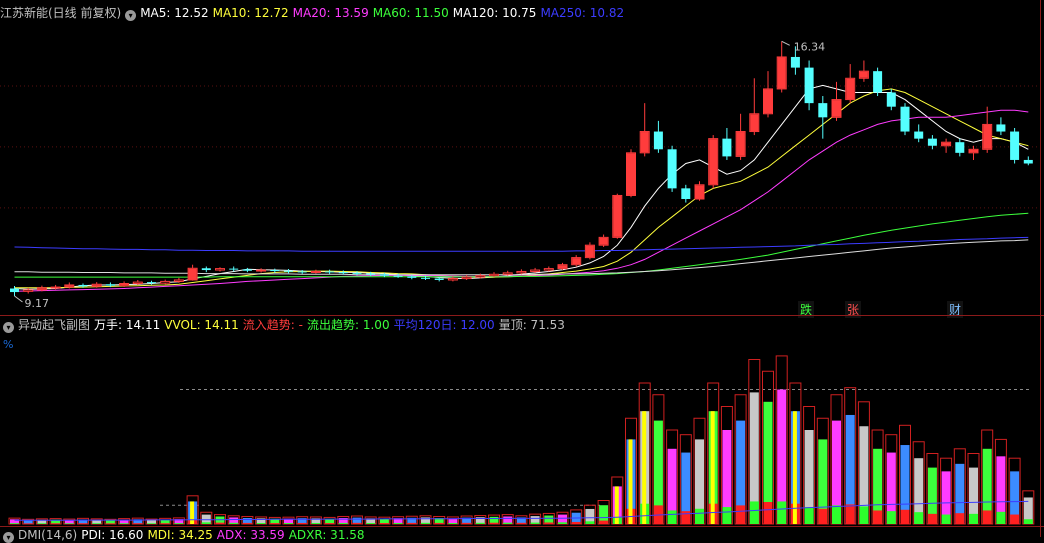  What do you see at coordinates (112, 535) in the screenshot?
I see `dmi-label-0: PDI: 16.60` at bounding box center [112, 535].